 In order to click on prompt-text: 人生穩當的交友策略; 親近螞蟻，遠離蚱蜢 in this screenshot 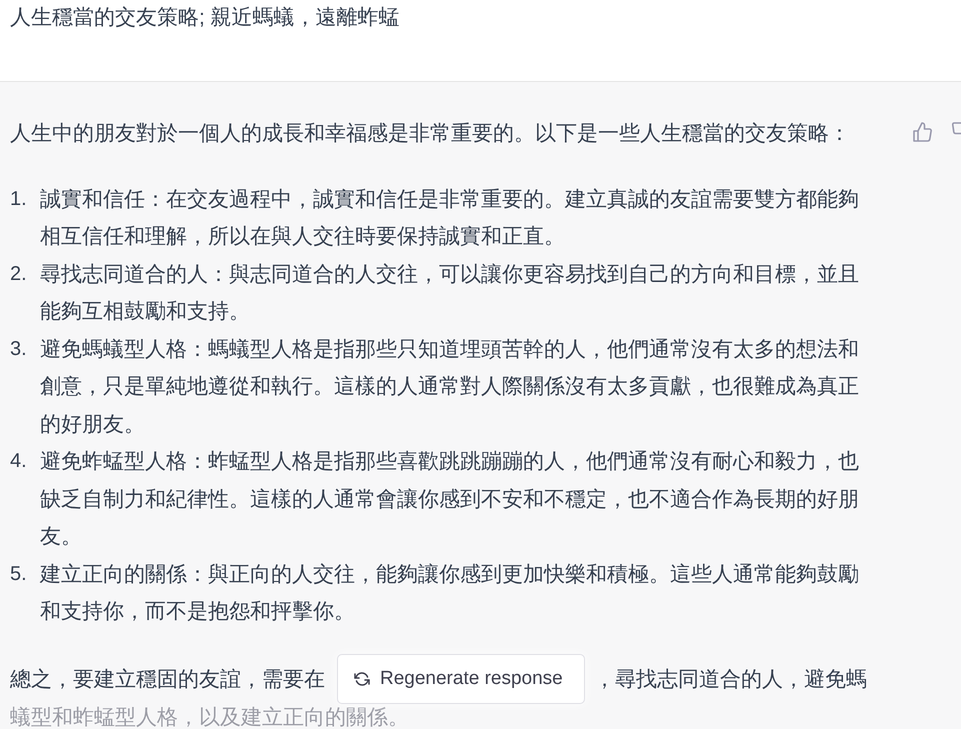, I will do `click(205, 18)`.